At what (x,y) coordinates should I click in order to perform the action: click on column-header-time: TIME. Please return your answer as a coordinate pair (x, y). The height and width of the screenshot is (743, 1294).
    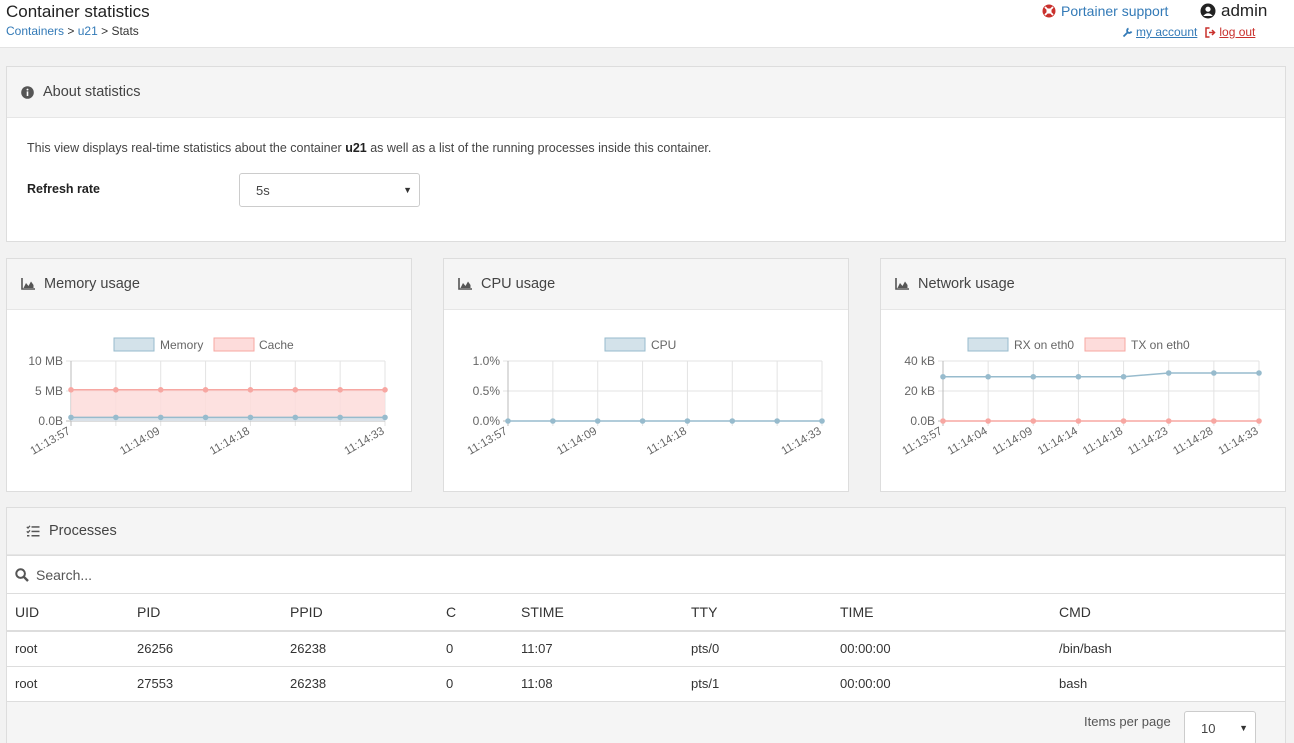
    Looking at the image, I should click on (941, 613).